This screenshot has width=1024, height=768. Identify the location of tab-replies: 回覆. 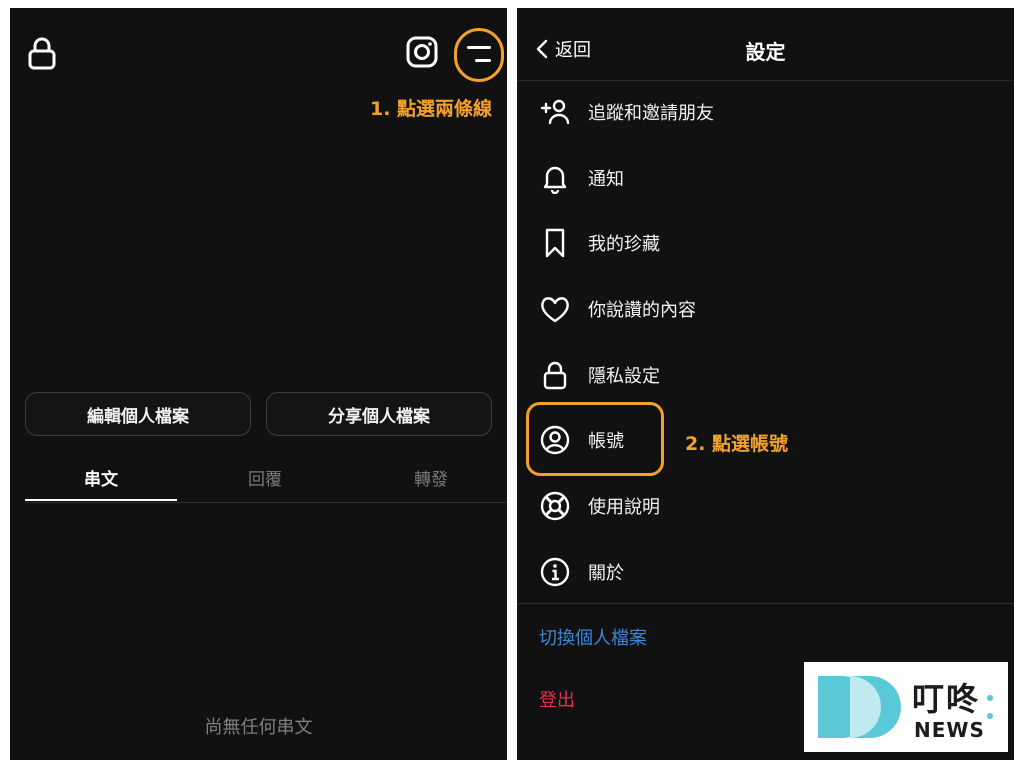
(265, 477).